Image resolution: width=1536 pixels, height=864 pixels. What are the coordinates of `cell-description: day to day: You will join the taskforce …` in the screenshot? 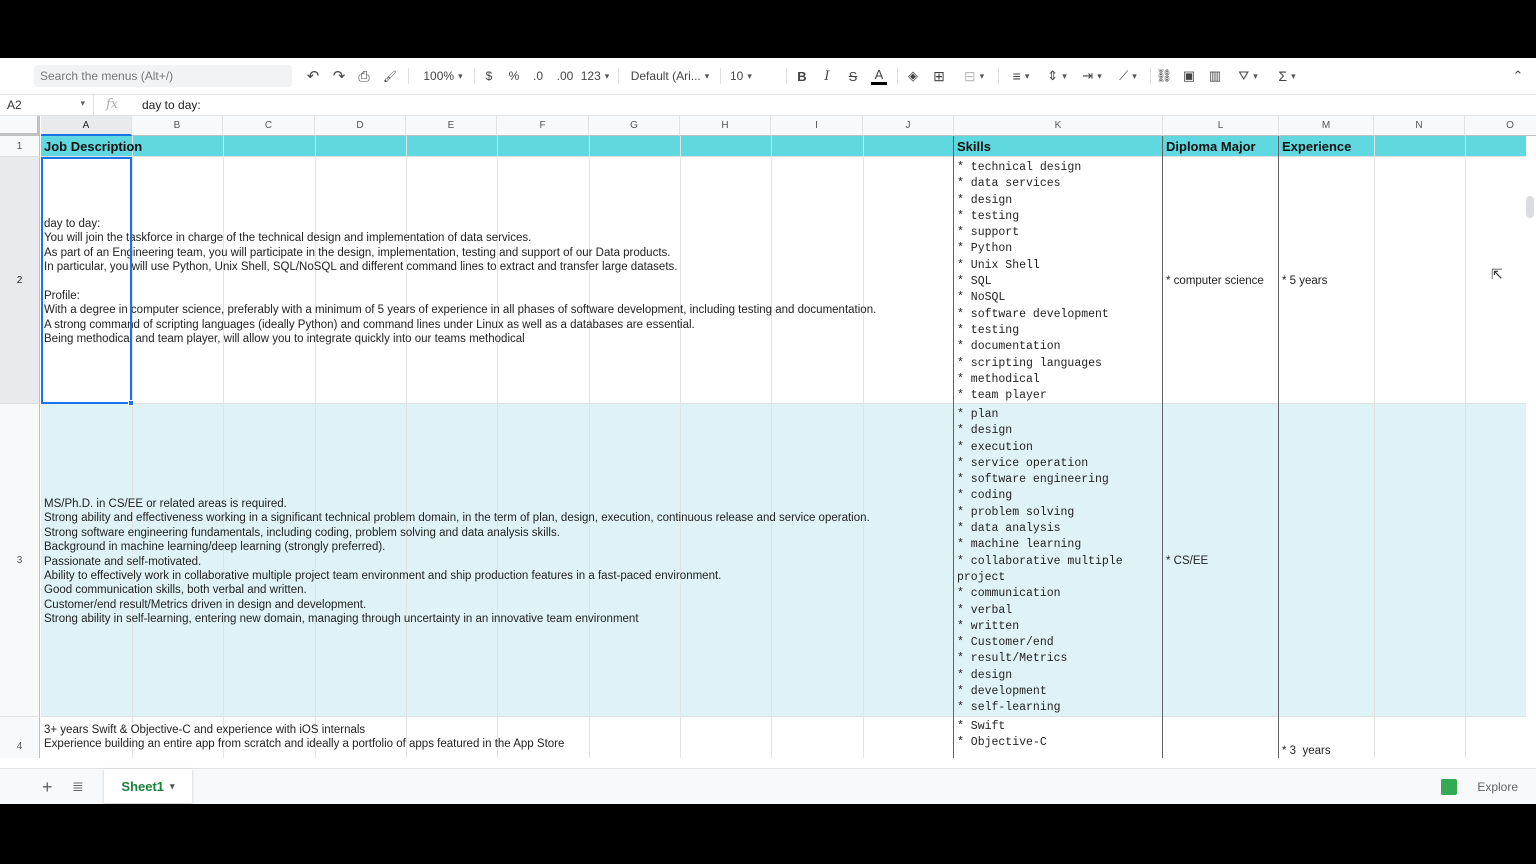 It's located at (498, 282).